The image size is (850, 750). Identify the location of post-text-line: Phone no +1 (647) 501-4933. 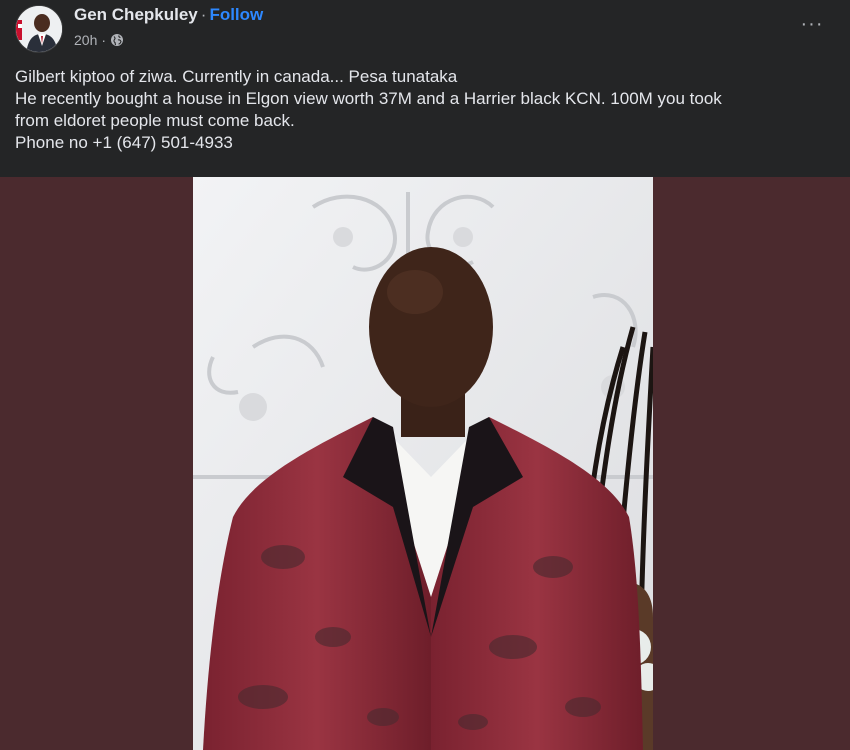
(124, 142).